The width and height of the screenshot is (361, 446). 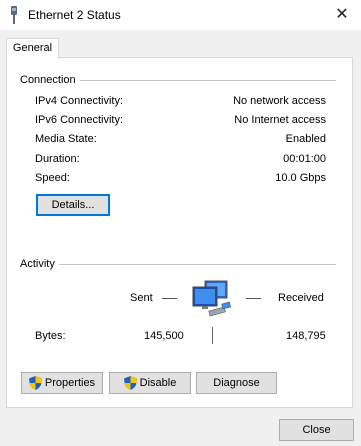 I want to click on title-bar: Ethernet 2 Status ✕, so click(x=180, y=15).